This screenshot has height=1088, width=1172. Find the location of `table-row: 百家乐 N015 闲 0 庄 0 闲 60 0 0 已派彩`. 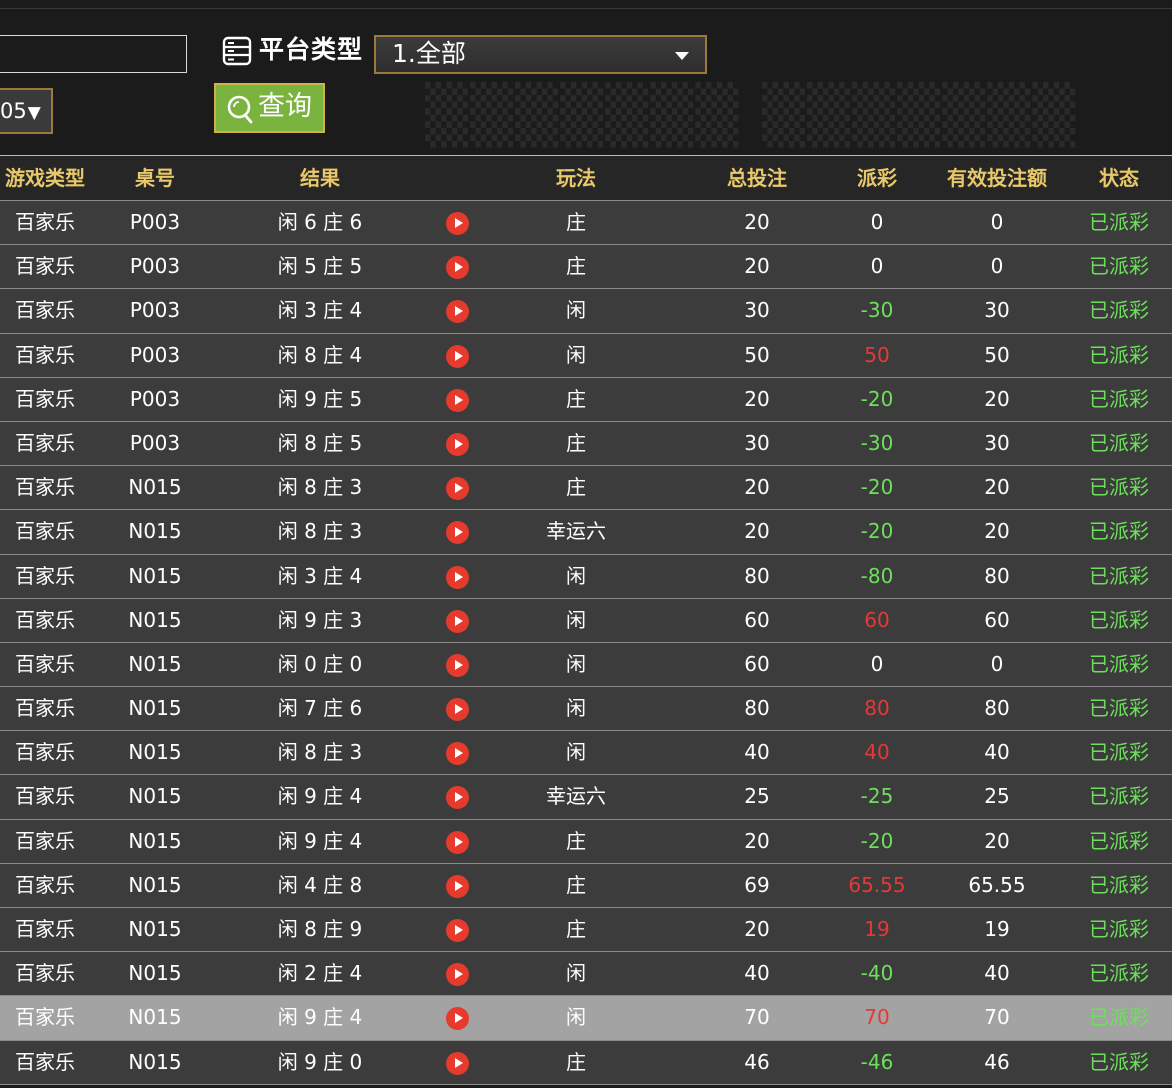

table-row: 百家乐 N015 闲 0 庄 0 闲 60 0 0 已派彩 is located at coordinates (586, 665).